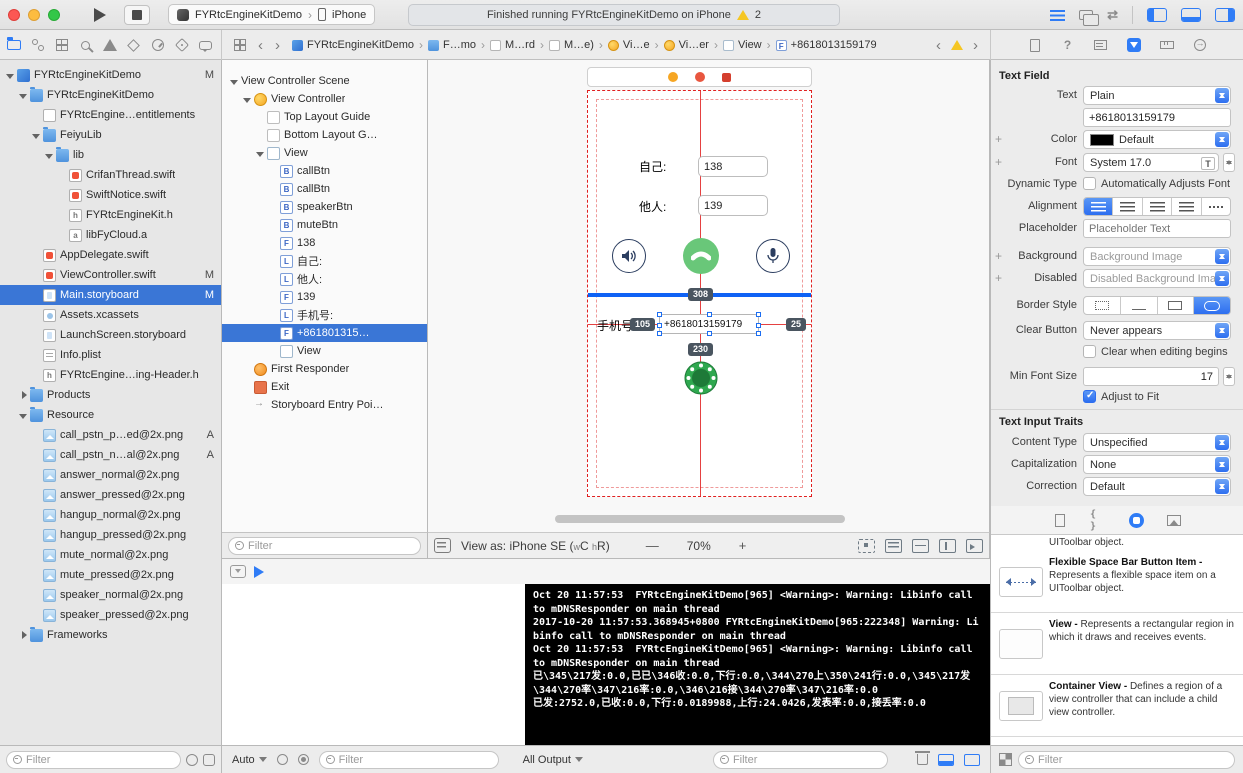 Image resolution: width=1243 pixels, height=773 pixels. I want to click on console-filter-input, so click(806, 759).